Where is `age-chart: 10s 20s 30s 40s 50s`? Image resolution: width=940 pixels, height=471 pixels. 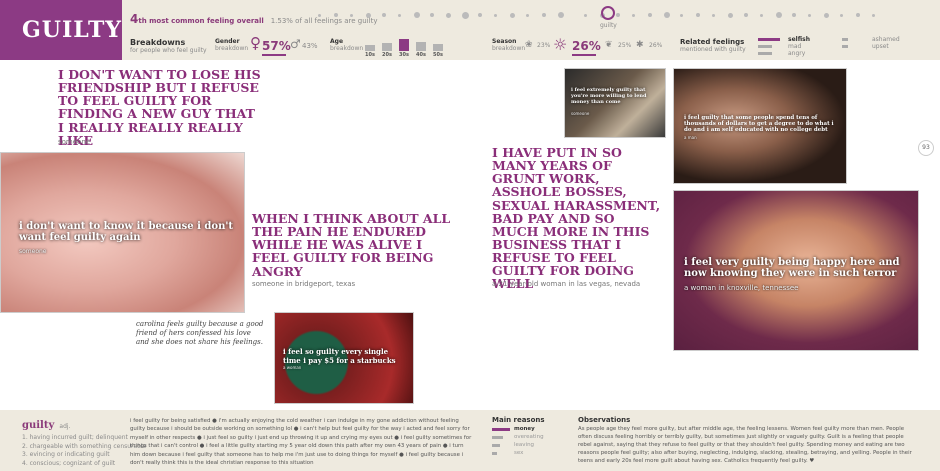
age-chart: 10s 20s 30s 40s 50s is located at coordinates (410, 48).